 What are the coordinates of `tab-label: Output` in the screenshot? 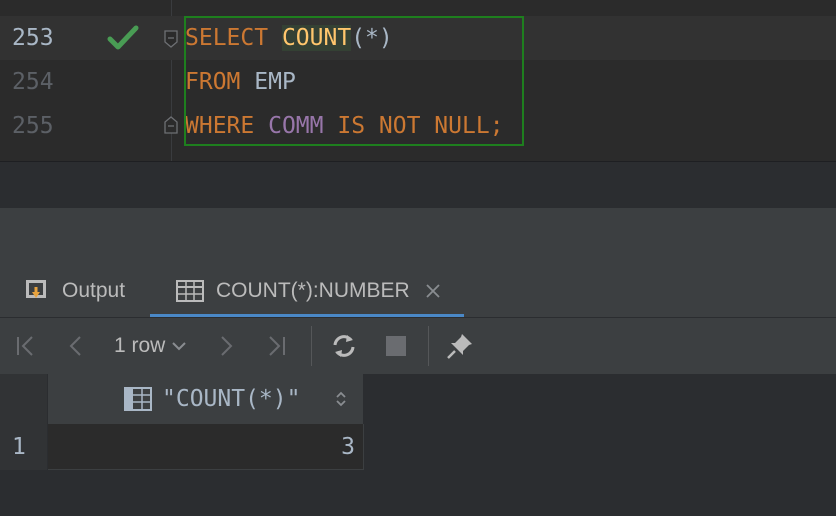 It's located at (94, 290).